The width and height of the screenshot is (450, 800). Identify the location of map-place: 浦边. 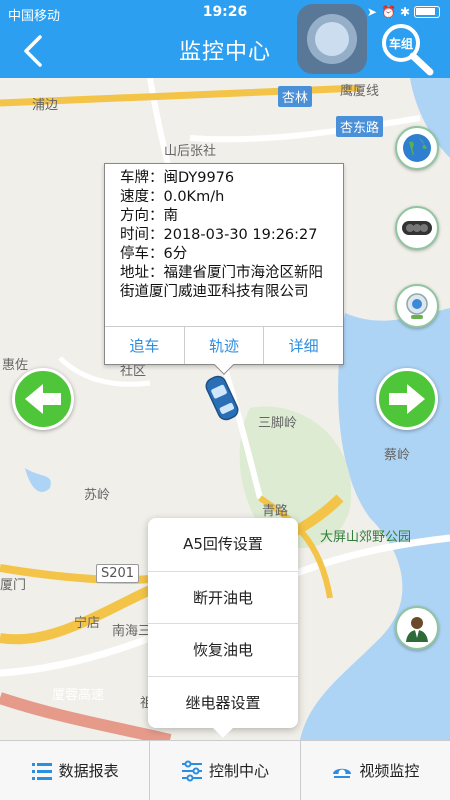
(45, 105).